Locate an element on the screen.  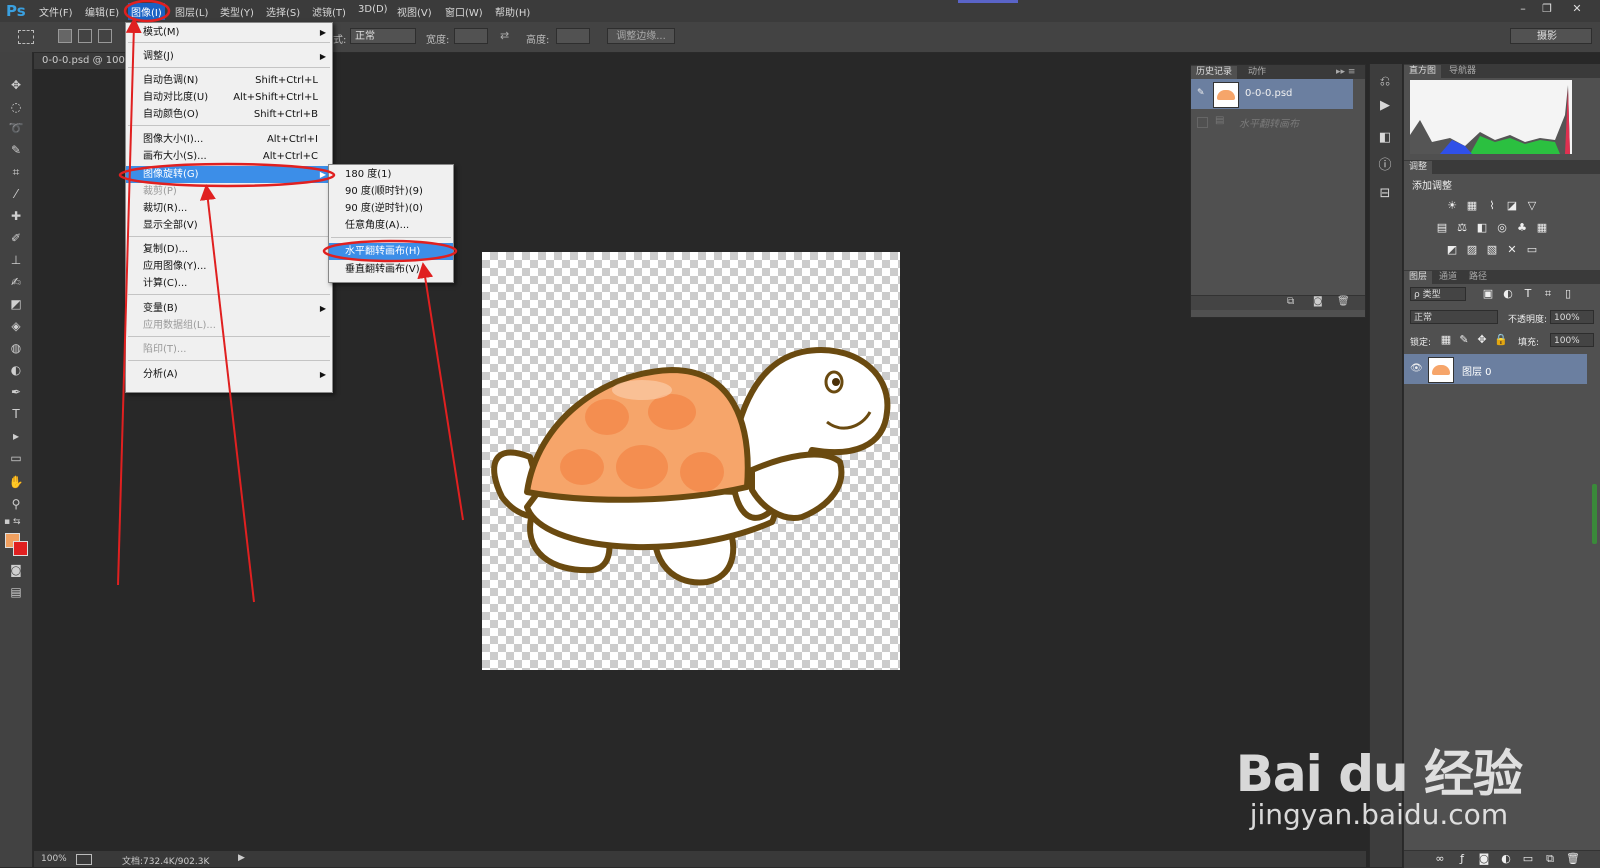
arrow-to-image-menu is located at coordinates (129, 301).